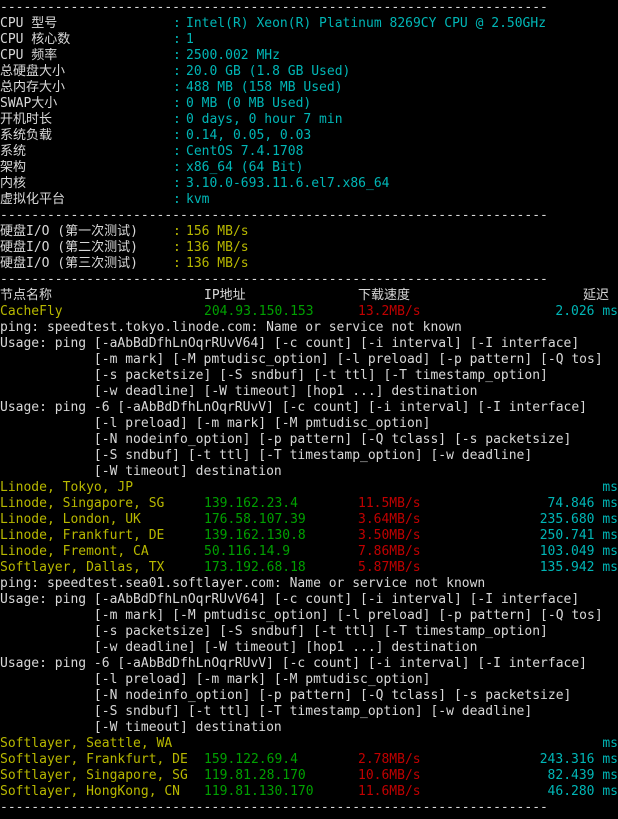  I want to click on node-speed: 5.87MB/s, so click(389, 567).